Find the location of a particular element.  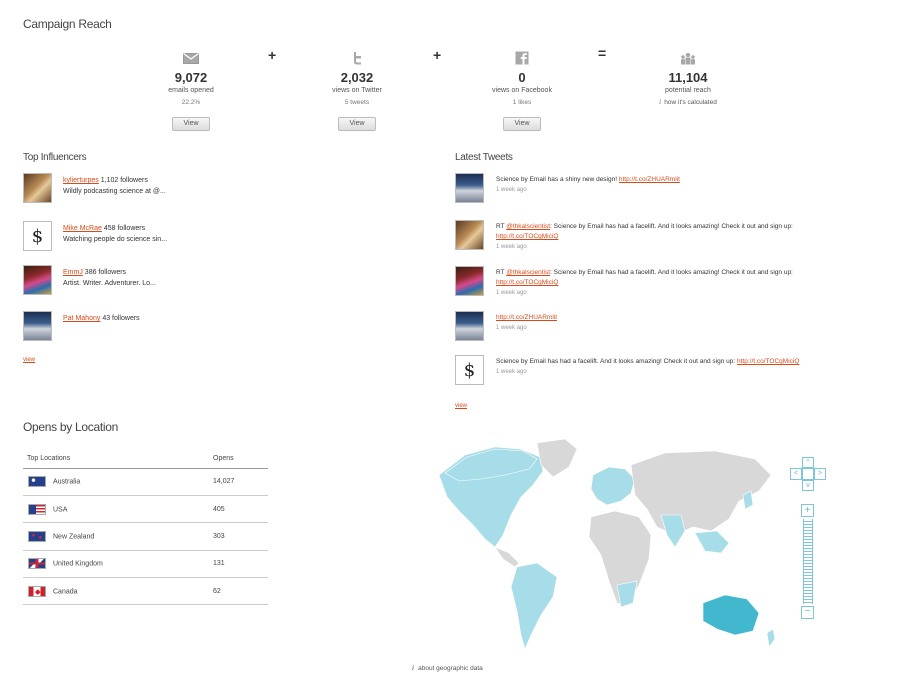

map-australia is located at coordinates (731, 615).